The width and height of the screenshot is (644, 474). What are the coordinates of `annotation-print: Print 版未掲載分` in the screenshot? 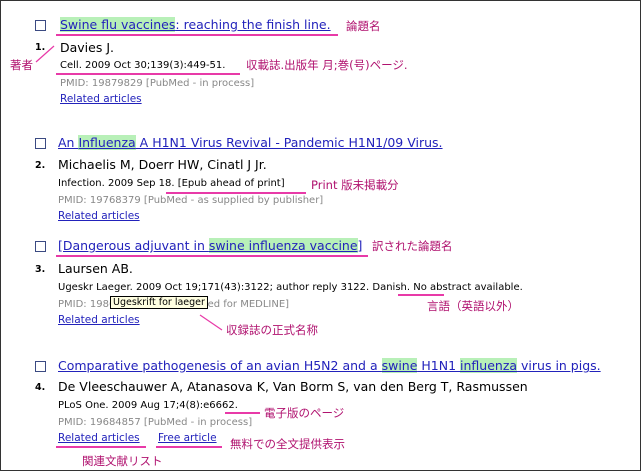 It's located at (355, 185).